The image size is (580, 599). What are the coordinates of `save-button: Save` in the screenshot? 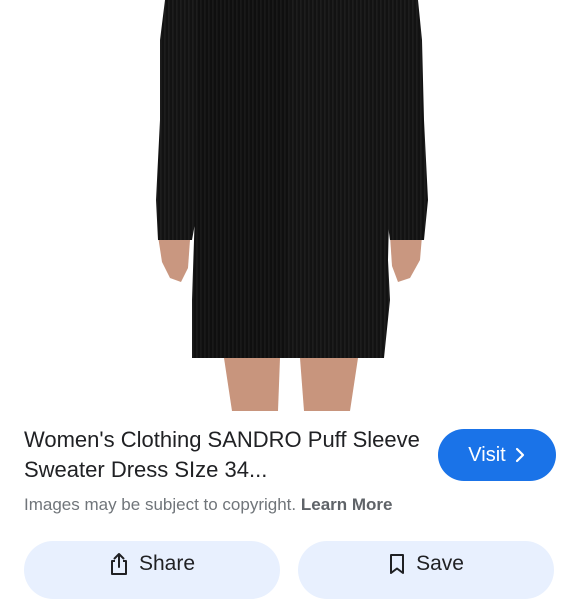 It's located at (426, 570).